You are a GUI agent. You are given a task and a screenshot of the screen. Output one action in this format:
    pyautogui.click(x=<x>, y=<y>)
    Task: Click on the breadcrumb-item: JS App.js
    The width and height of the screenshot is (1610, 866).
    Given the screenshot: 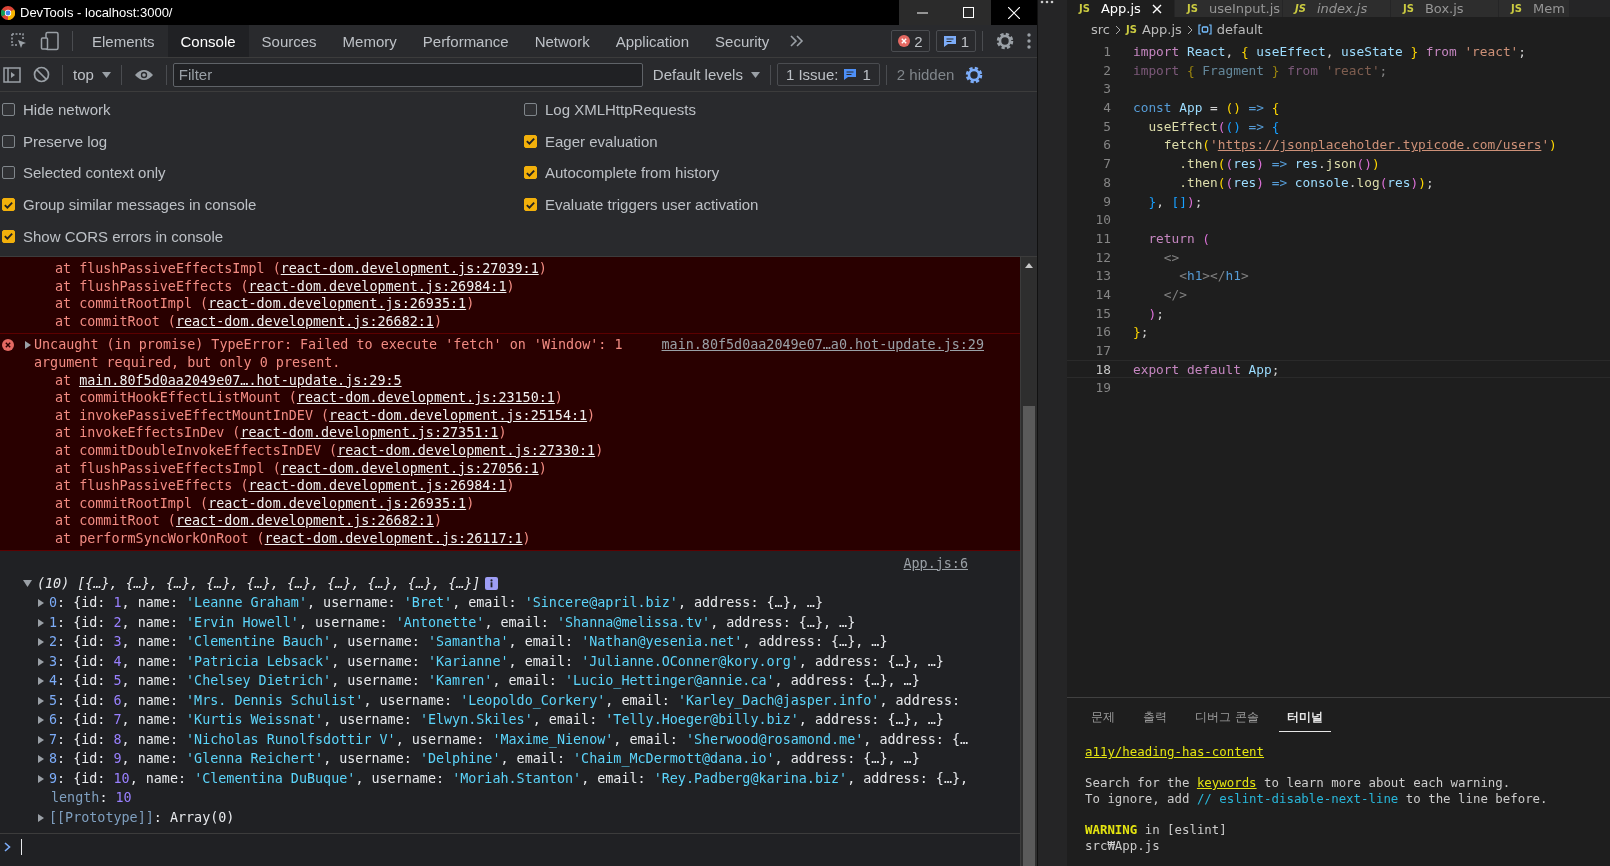 What is the action you would take?
    pyautogui.click(x=1154, y=29)
    